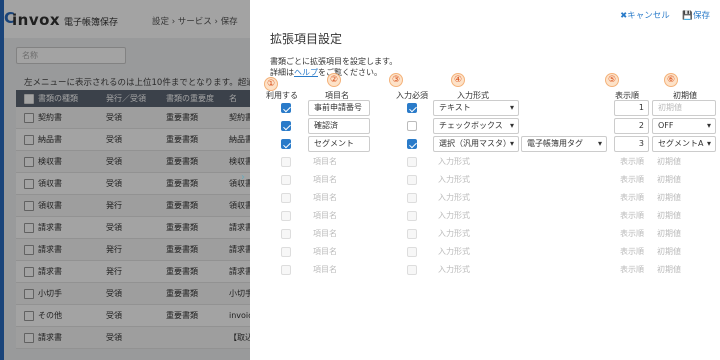  I want to click on panel-title: 拡張項目設定, so click(306, 39).